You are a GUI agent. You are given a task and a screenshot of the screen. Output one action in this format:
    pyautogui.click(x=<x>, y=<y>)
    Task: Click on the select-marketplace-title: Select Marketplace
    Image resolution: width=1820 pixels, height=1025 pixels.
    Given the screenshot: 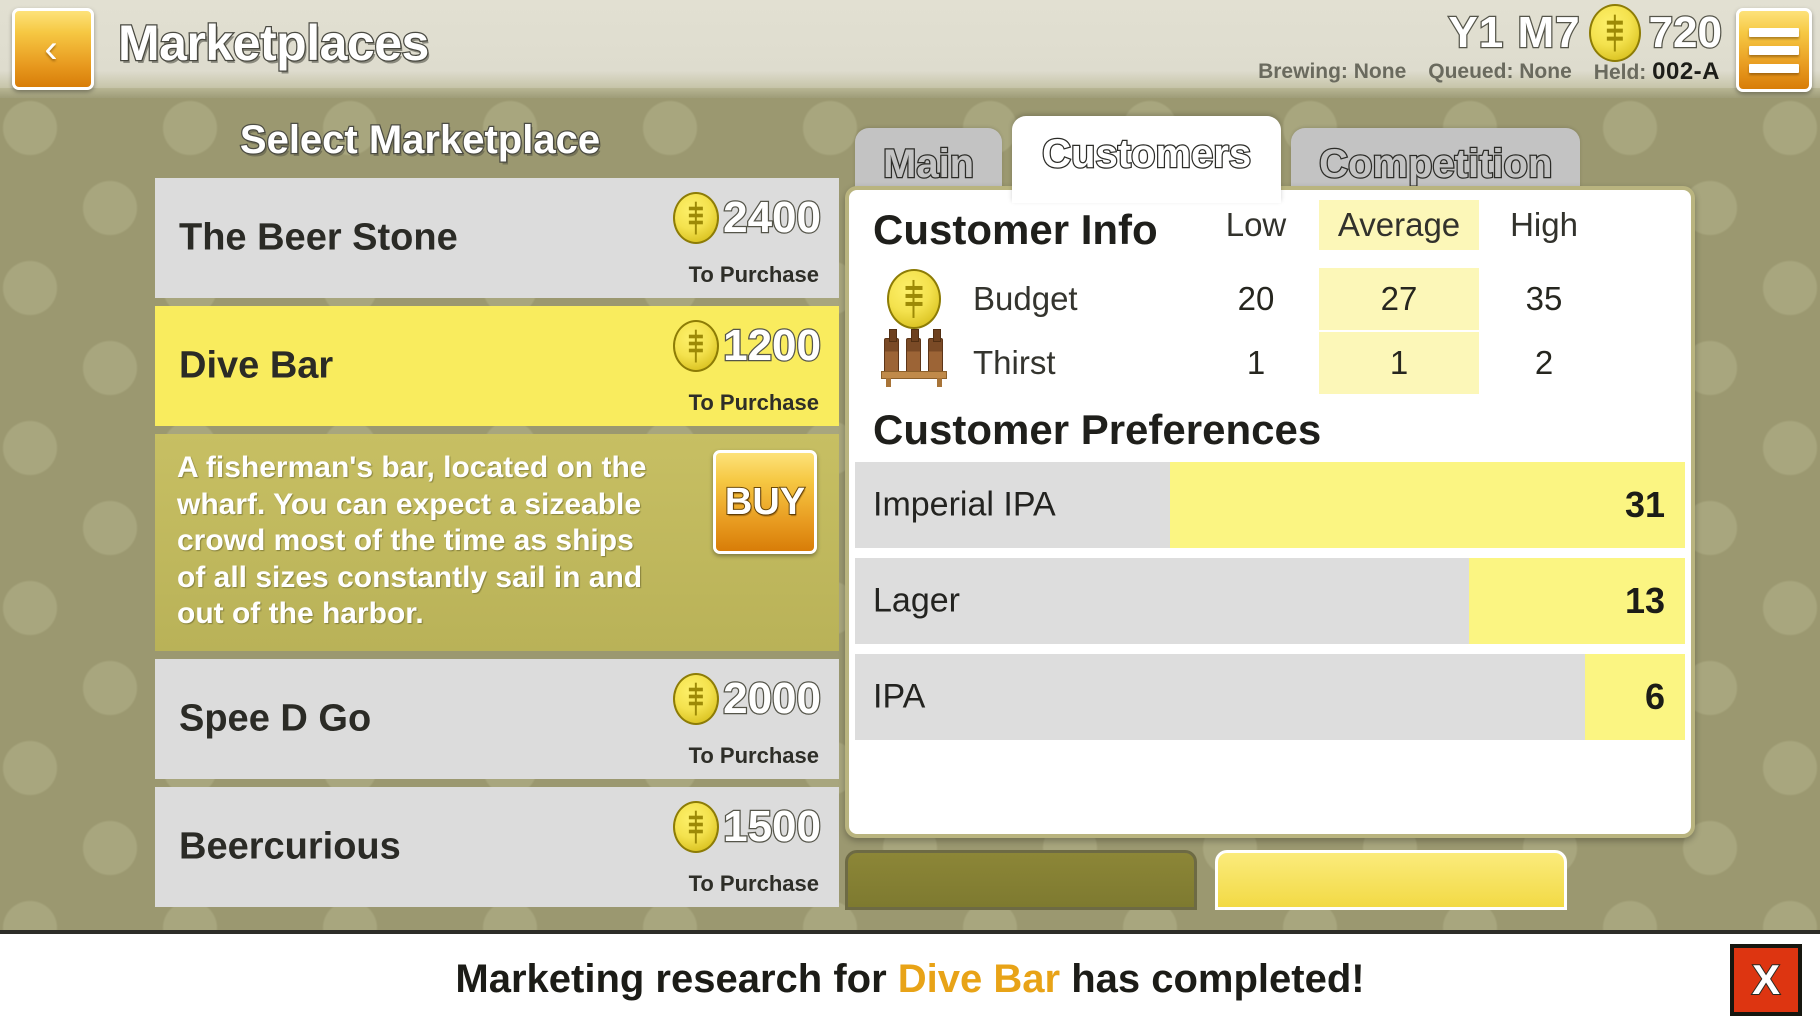 What is the action you would take?
    pyautogui.click(x=420, y=140)
    